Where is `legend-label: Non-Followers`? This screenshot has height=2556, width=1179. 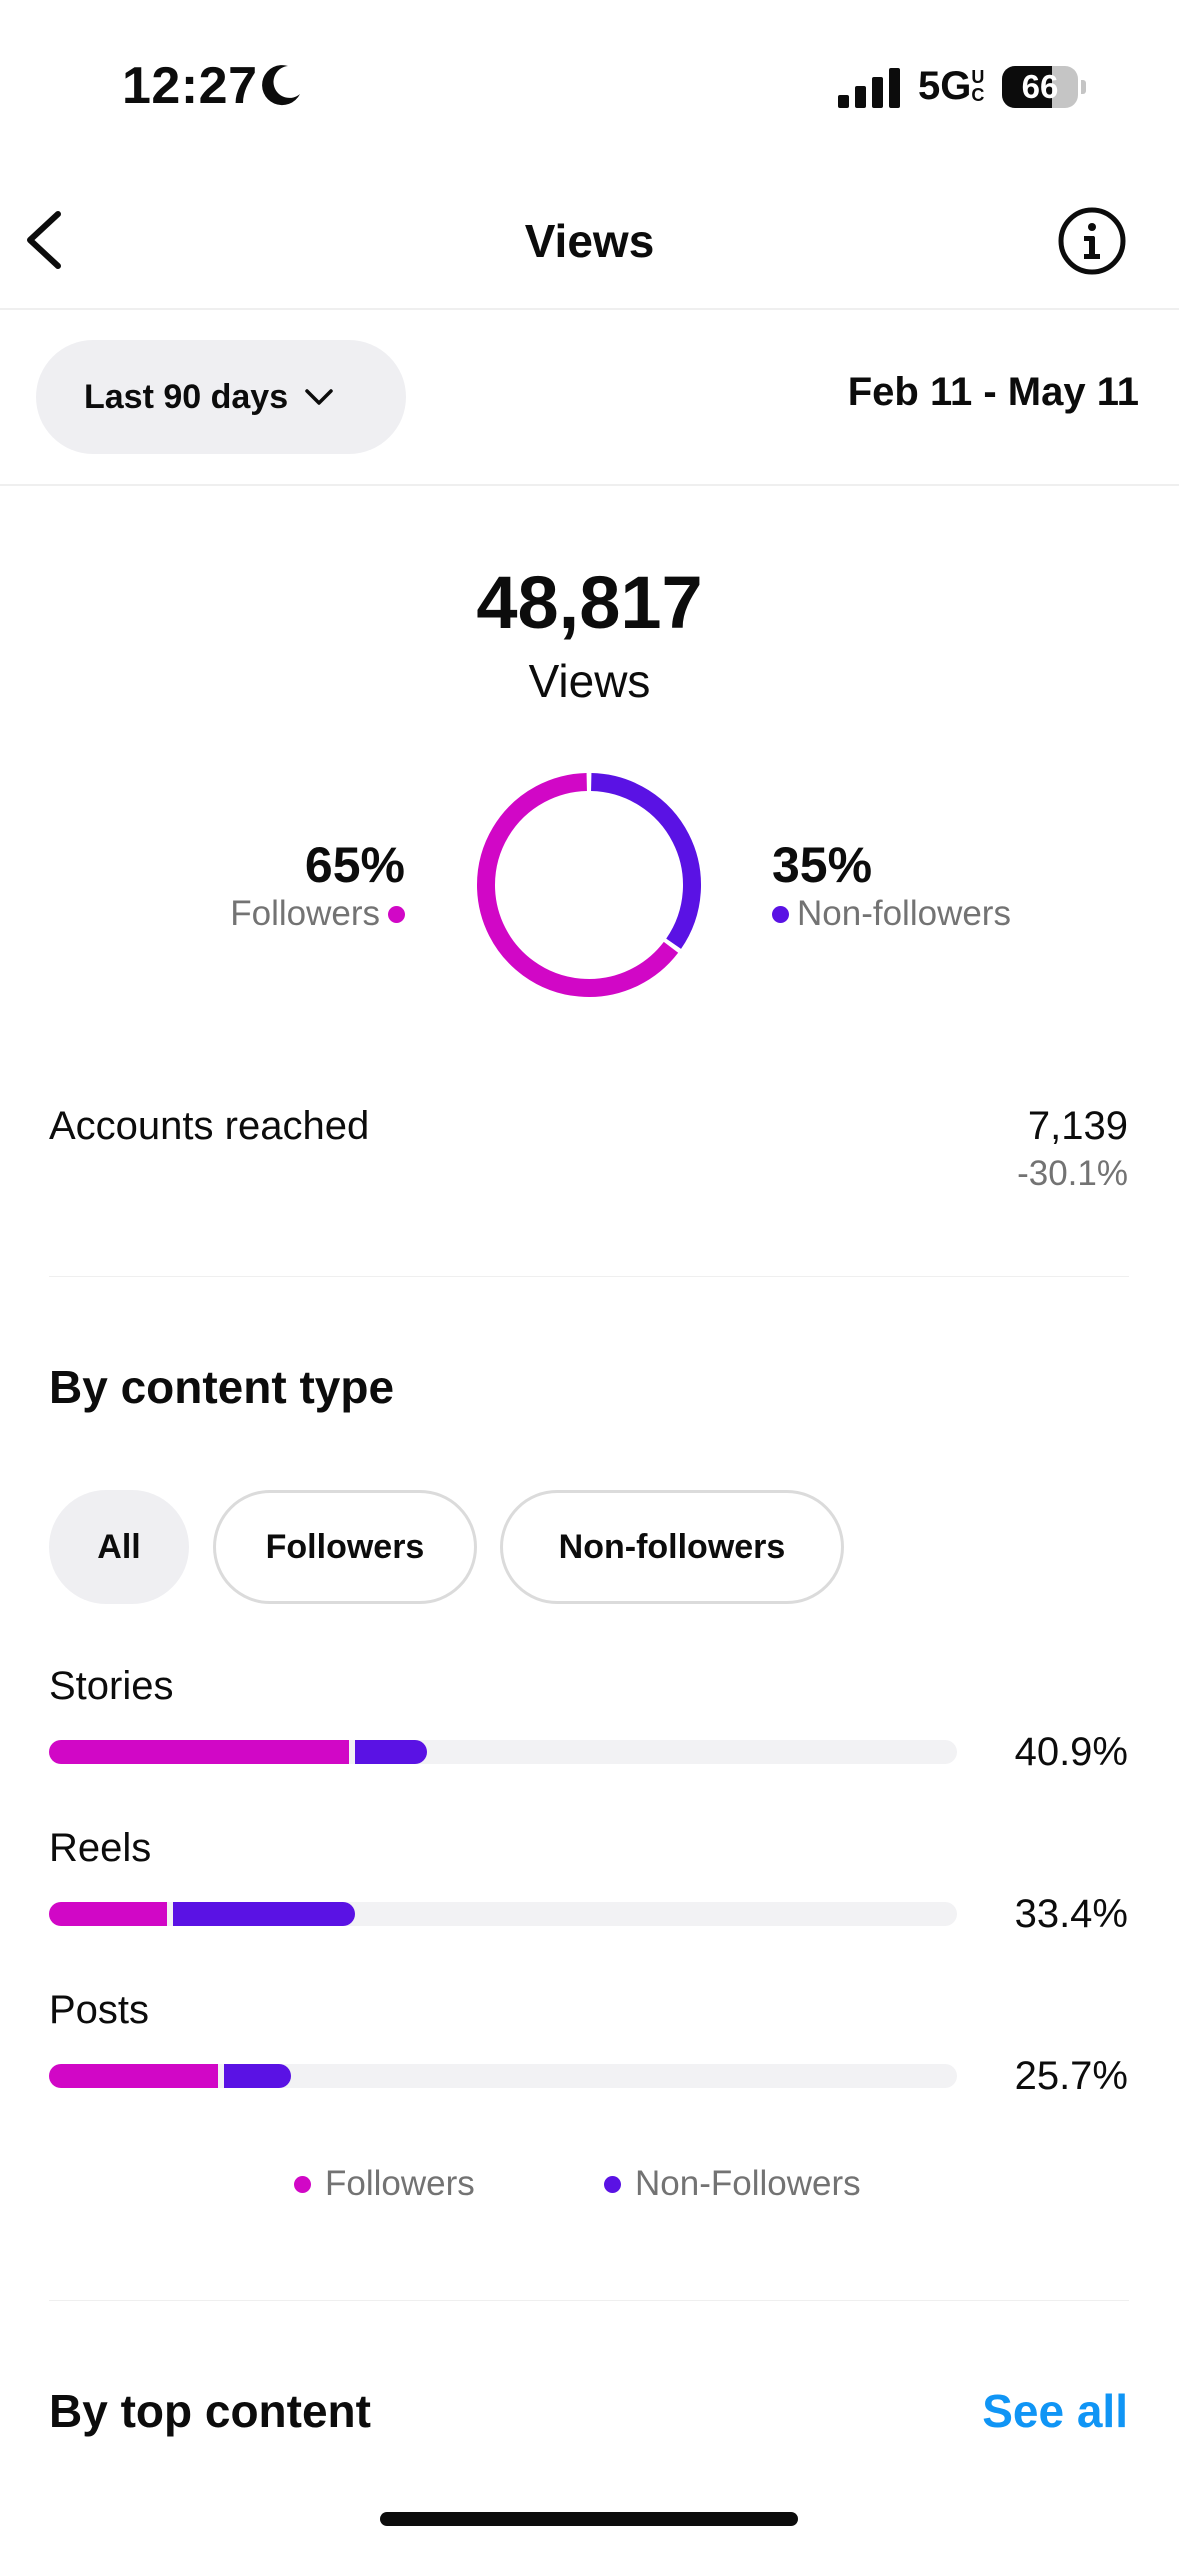 legend-label: Non-Followers is located at coordinates (748, 2183).